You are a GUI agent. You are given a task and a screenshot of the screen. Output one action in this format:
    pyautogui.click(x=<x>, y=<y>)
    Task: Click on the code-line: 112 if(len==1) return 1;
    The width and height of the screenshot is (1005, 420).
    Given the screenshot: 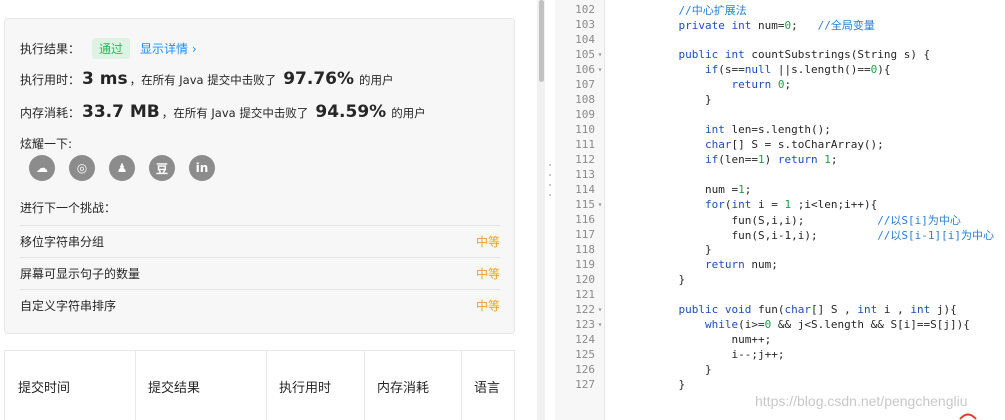 What is the action you would take?
    pyautogui.click(x=780, y=159)
    